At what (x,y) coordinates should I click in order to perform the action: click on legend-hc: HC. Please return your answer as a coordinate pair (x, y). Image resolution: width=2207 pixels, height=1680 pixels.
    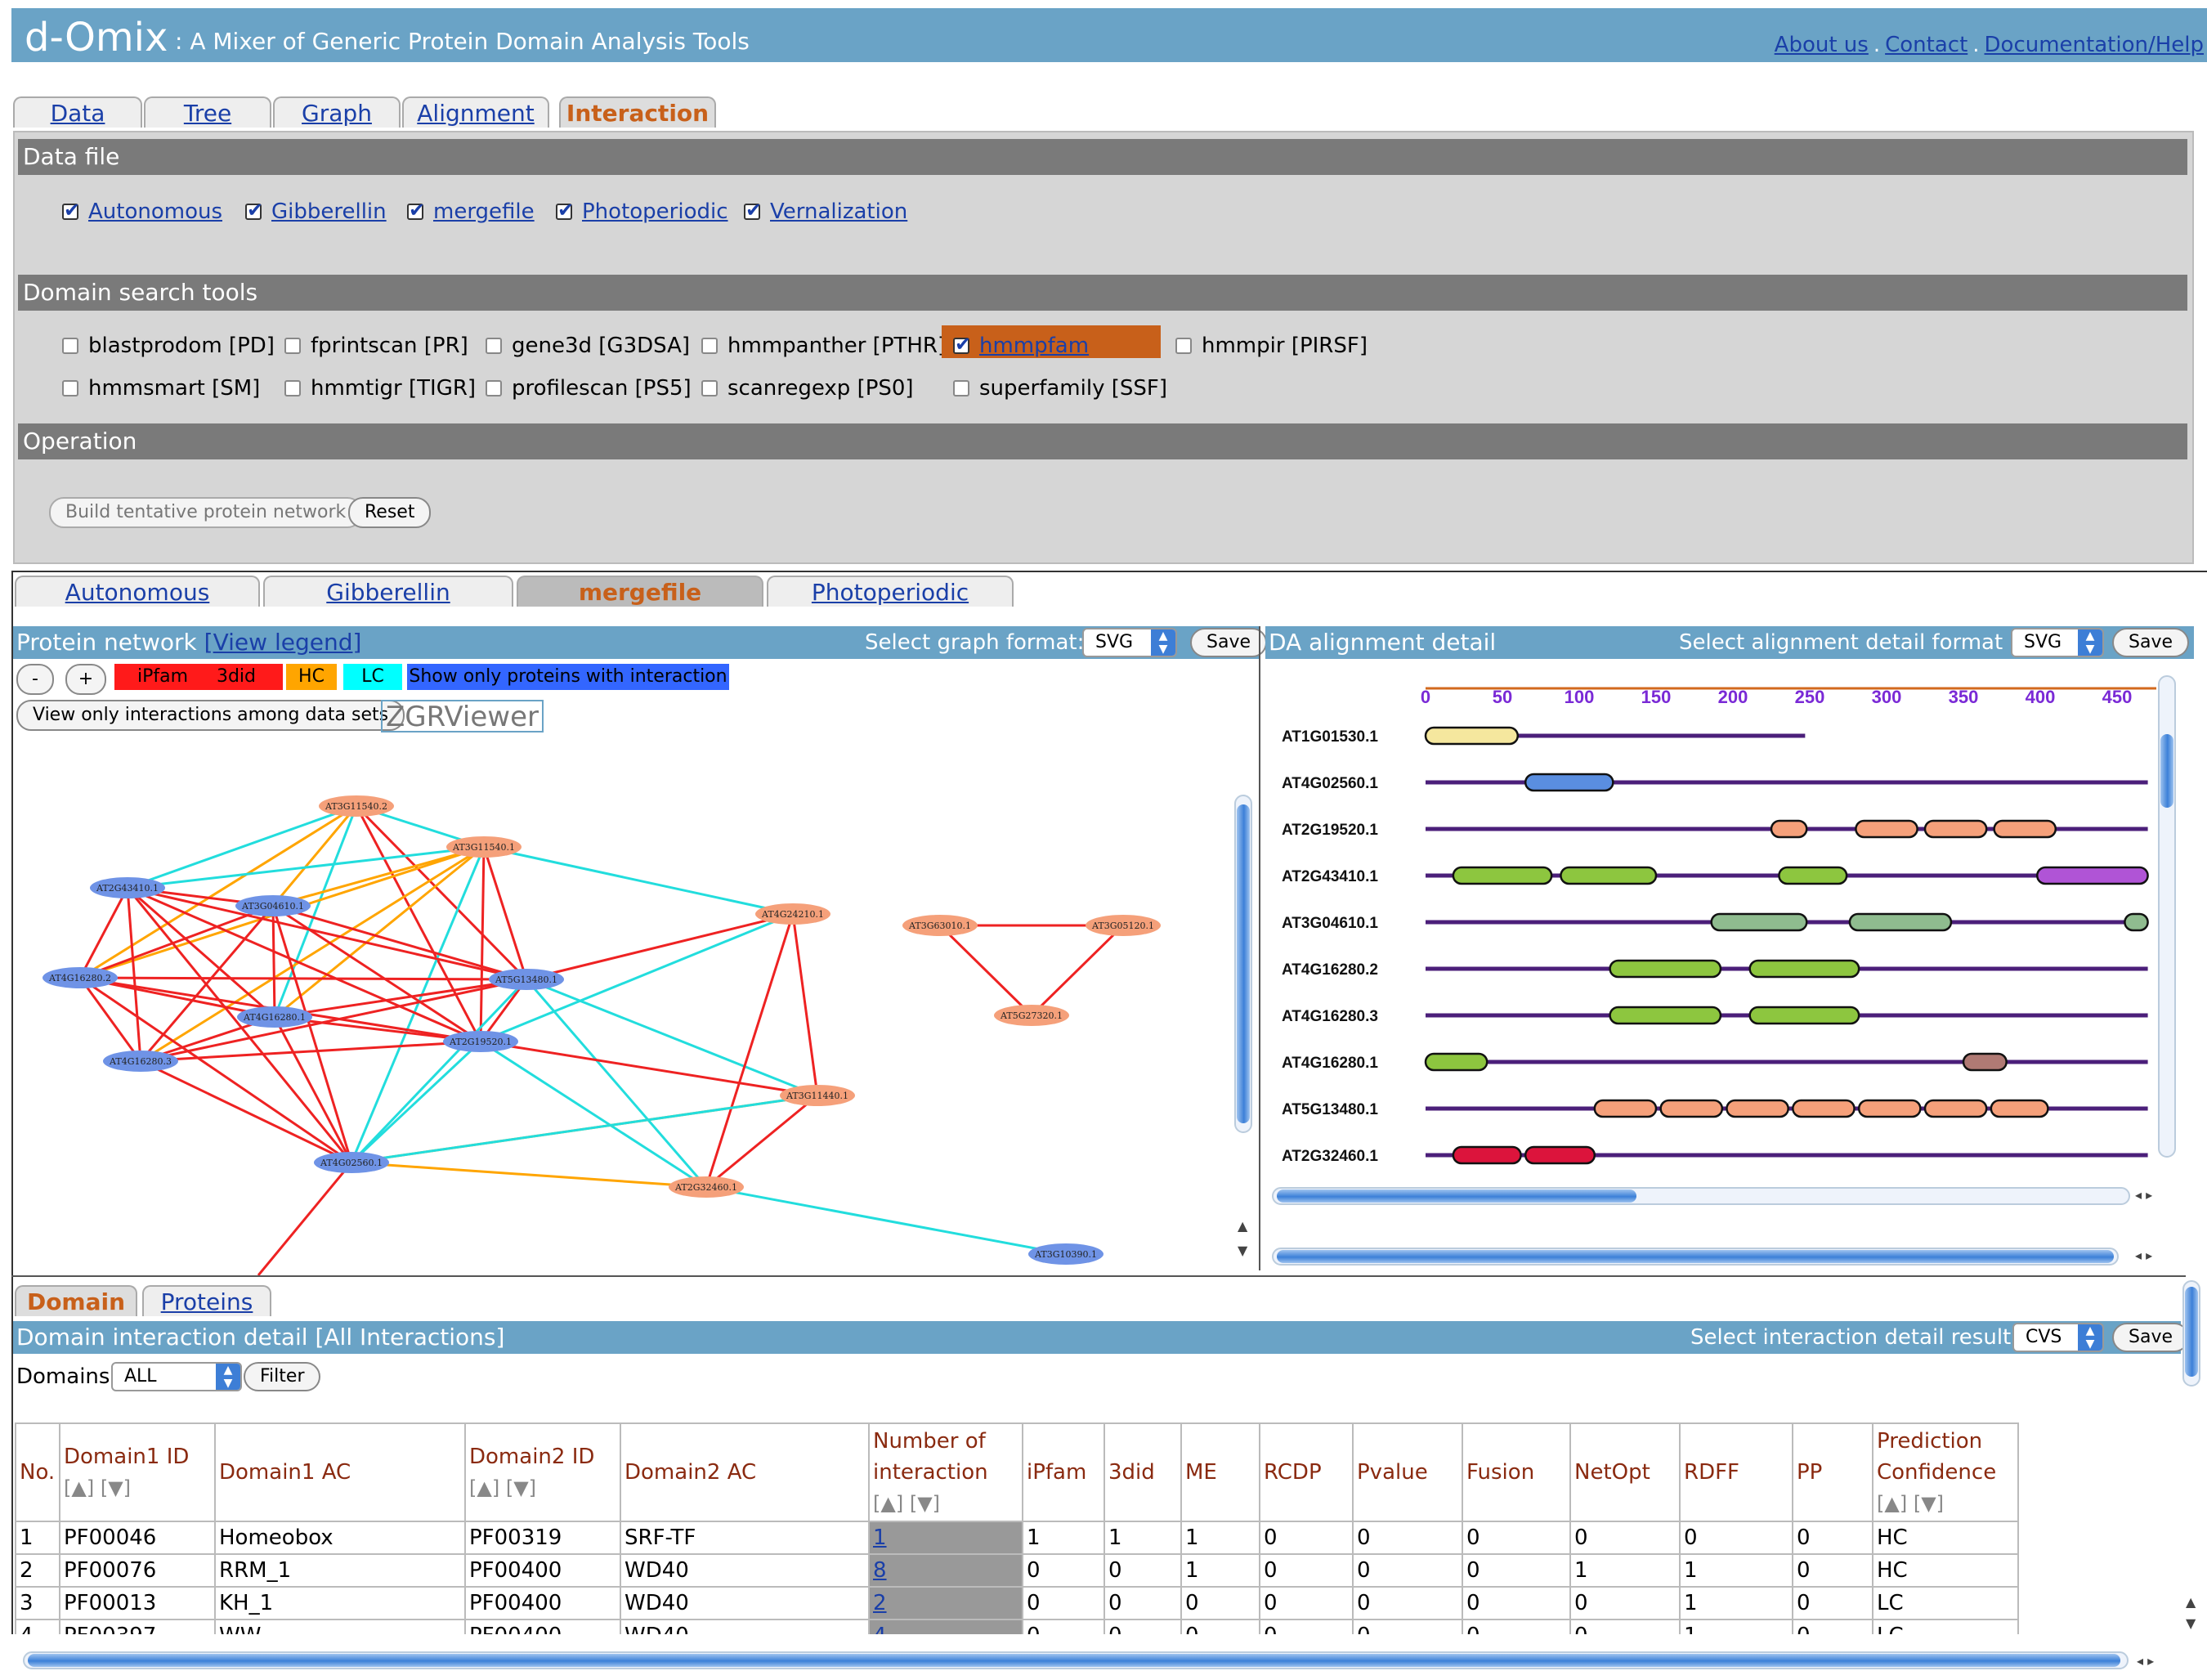
    Looking at the image, I should click on (311, 677).